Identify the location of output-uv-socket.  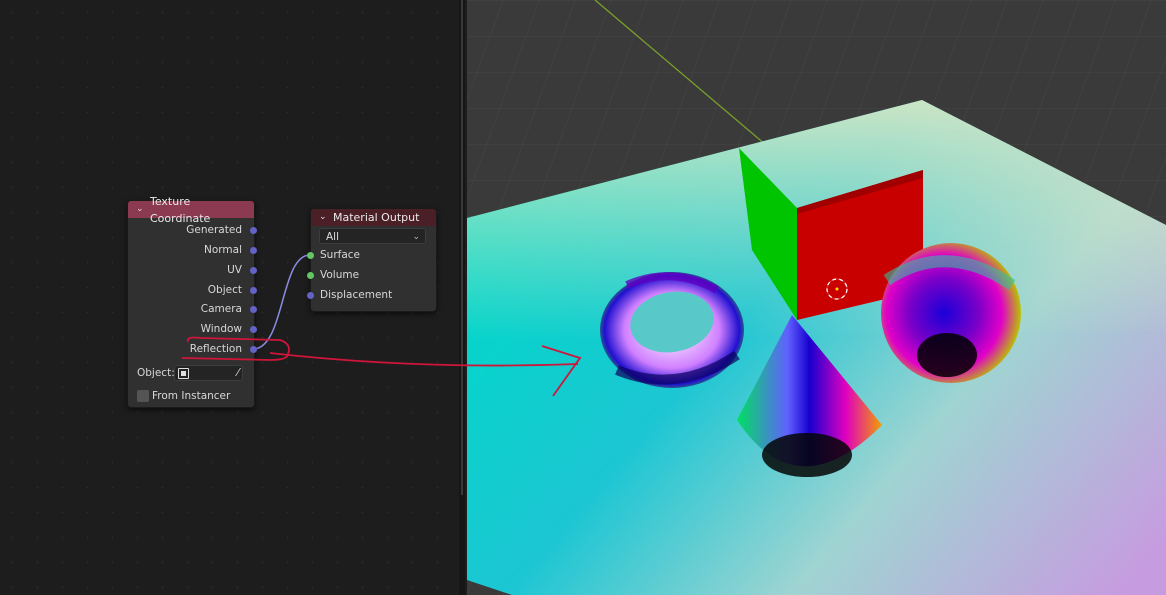
(253, 270).